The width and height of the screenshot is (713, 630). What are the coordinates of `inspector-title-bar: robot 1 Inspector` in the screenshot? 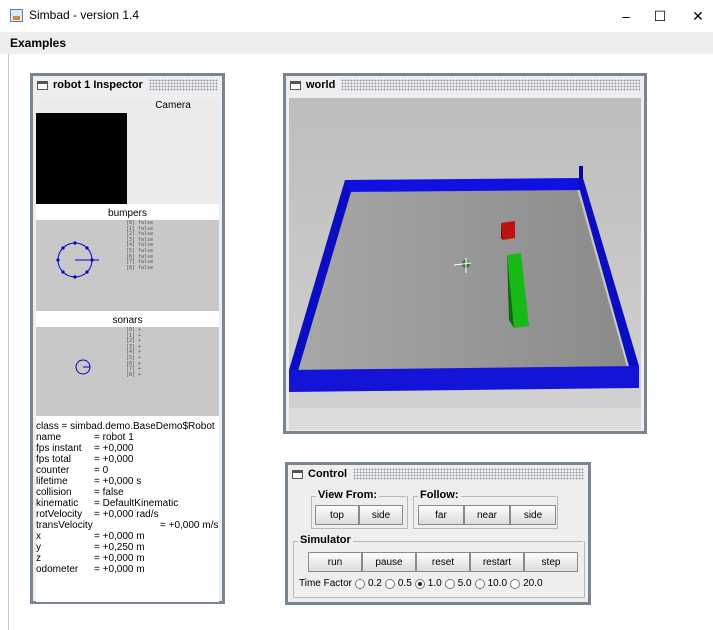 It's located at (127, 85).